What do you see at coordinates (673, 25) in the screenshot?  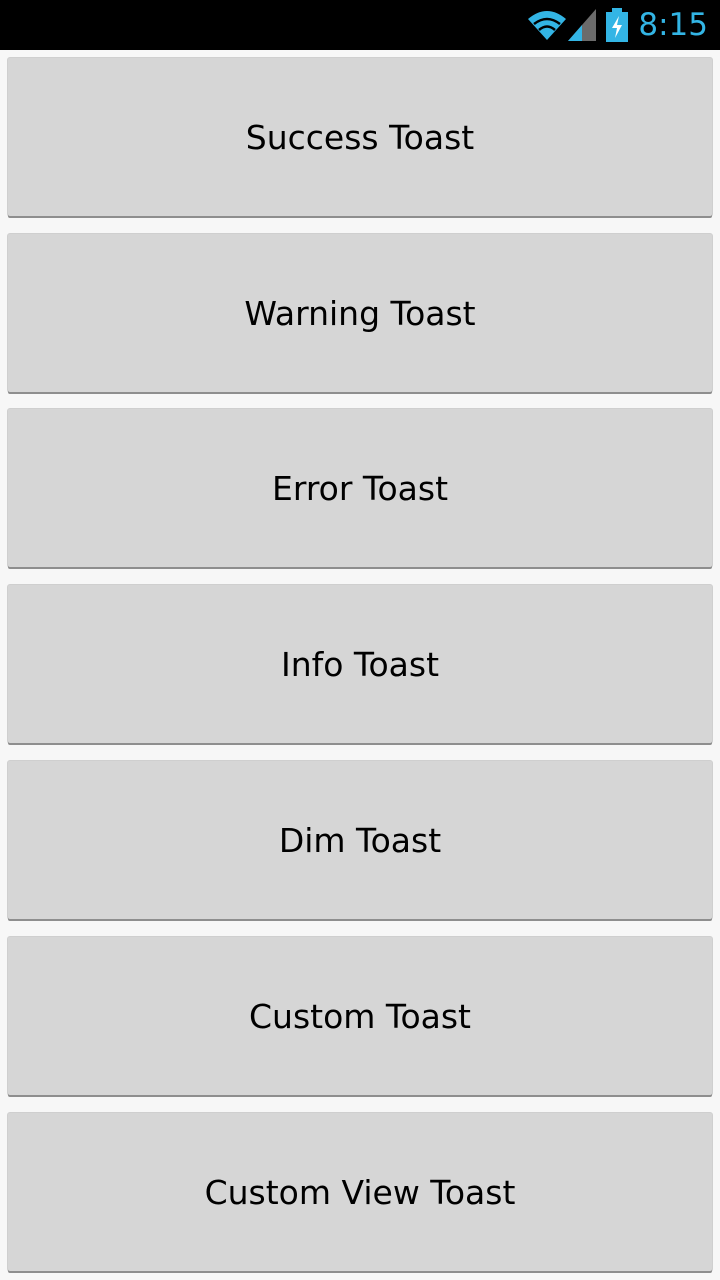 I see `status-clock: 8:15` at bounding box center [673, 25].